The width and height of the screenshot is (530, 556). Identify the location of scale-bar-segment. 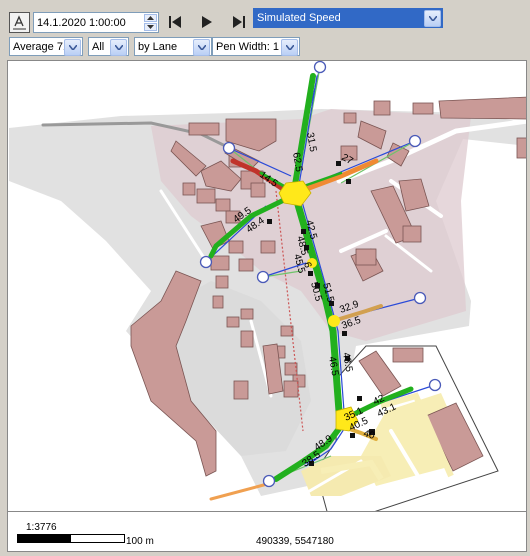
(44, 538).